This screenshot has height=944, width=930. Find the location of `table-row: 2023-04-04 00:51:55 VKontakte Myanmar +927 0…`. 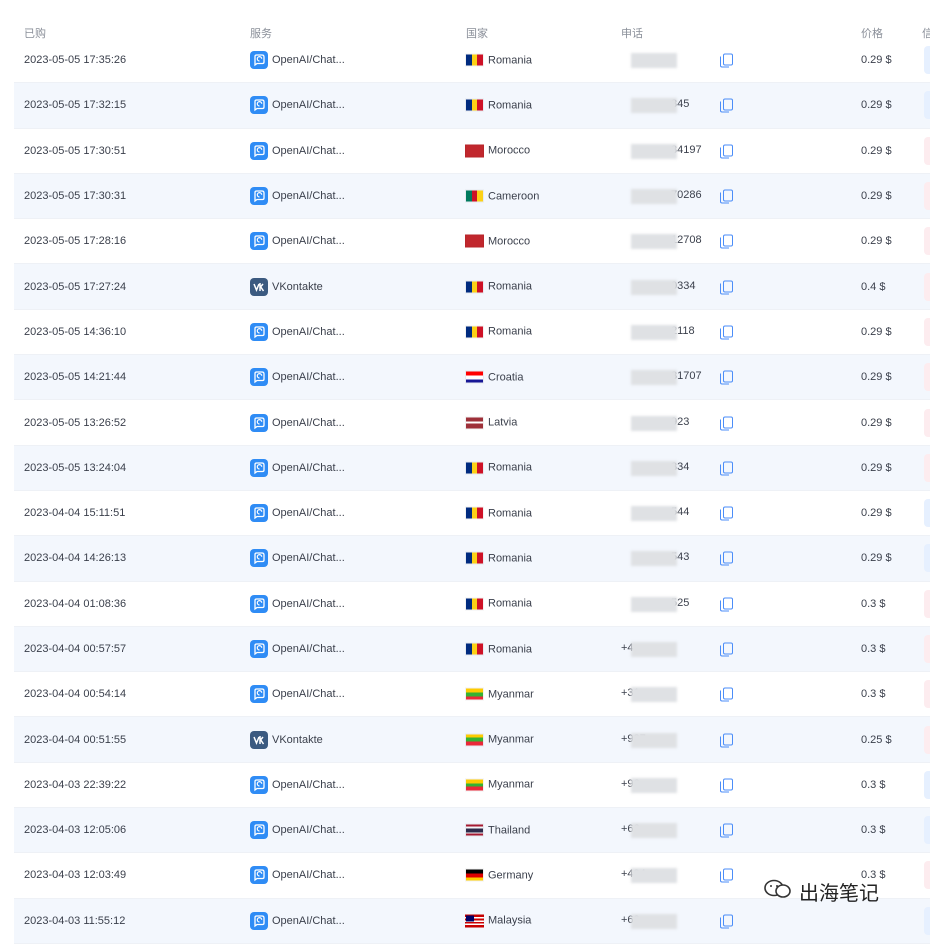

table-row: 2023-04-04 00:51:55 VKontakte Myanmar +927 0… is located at coordinates (472, 740).